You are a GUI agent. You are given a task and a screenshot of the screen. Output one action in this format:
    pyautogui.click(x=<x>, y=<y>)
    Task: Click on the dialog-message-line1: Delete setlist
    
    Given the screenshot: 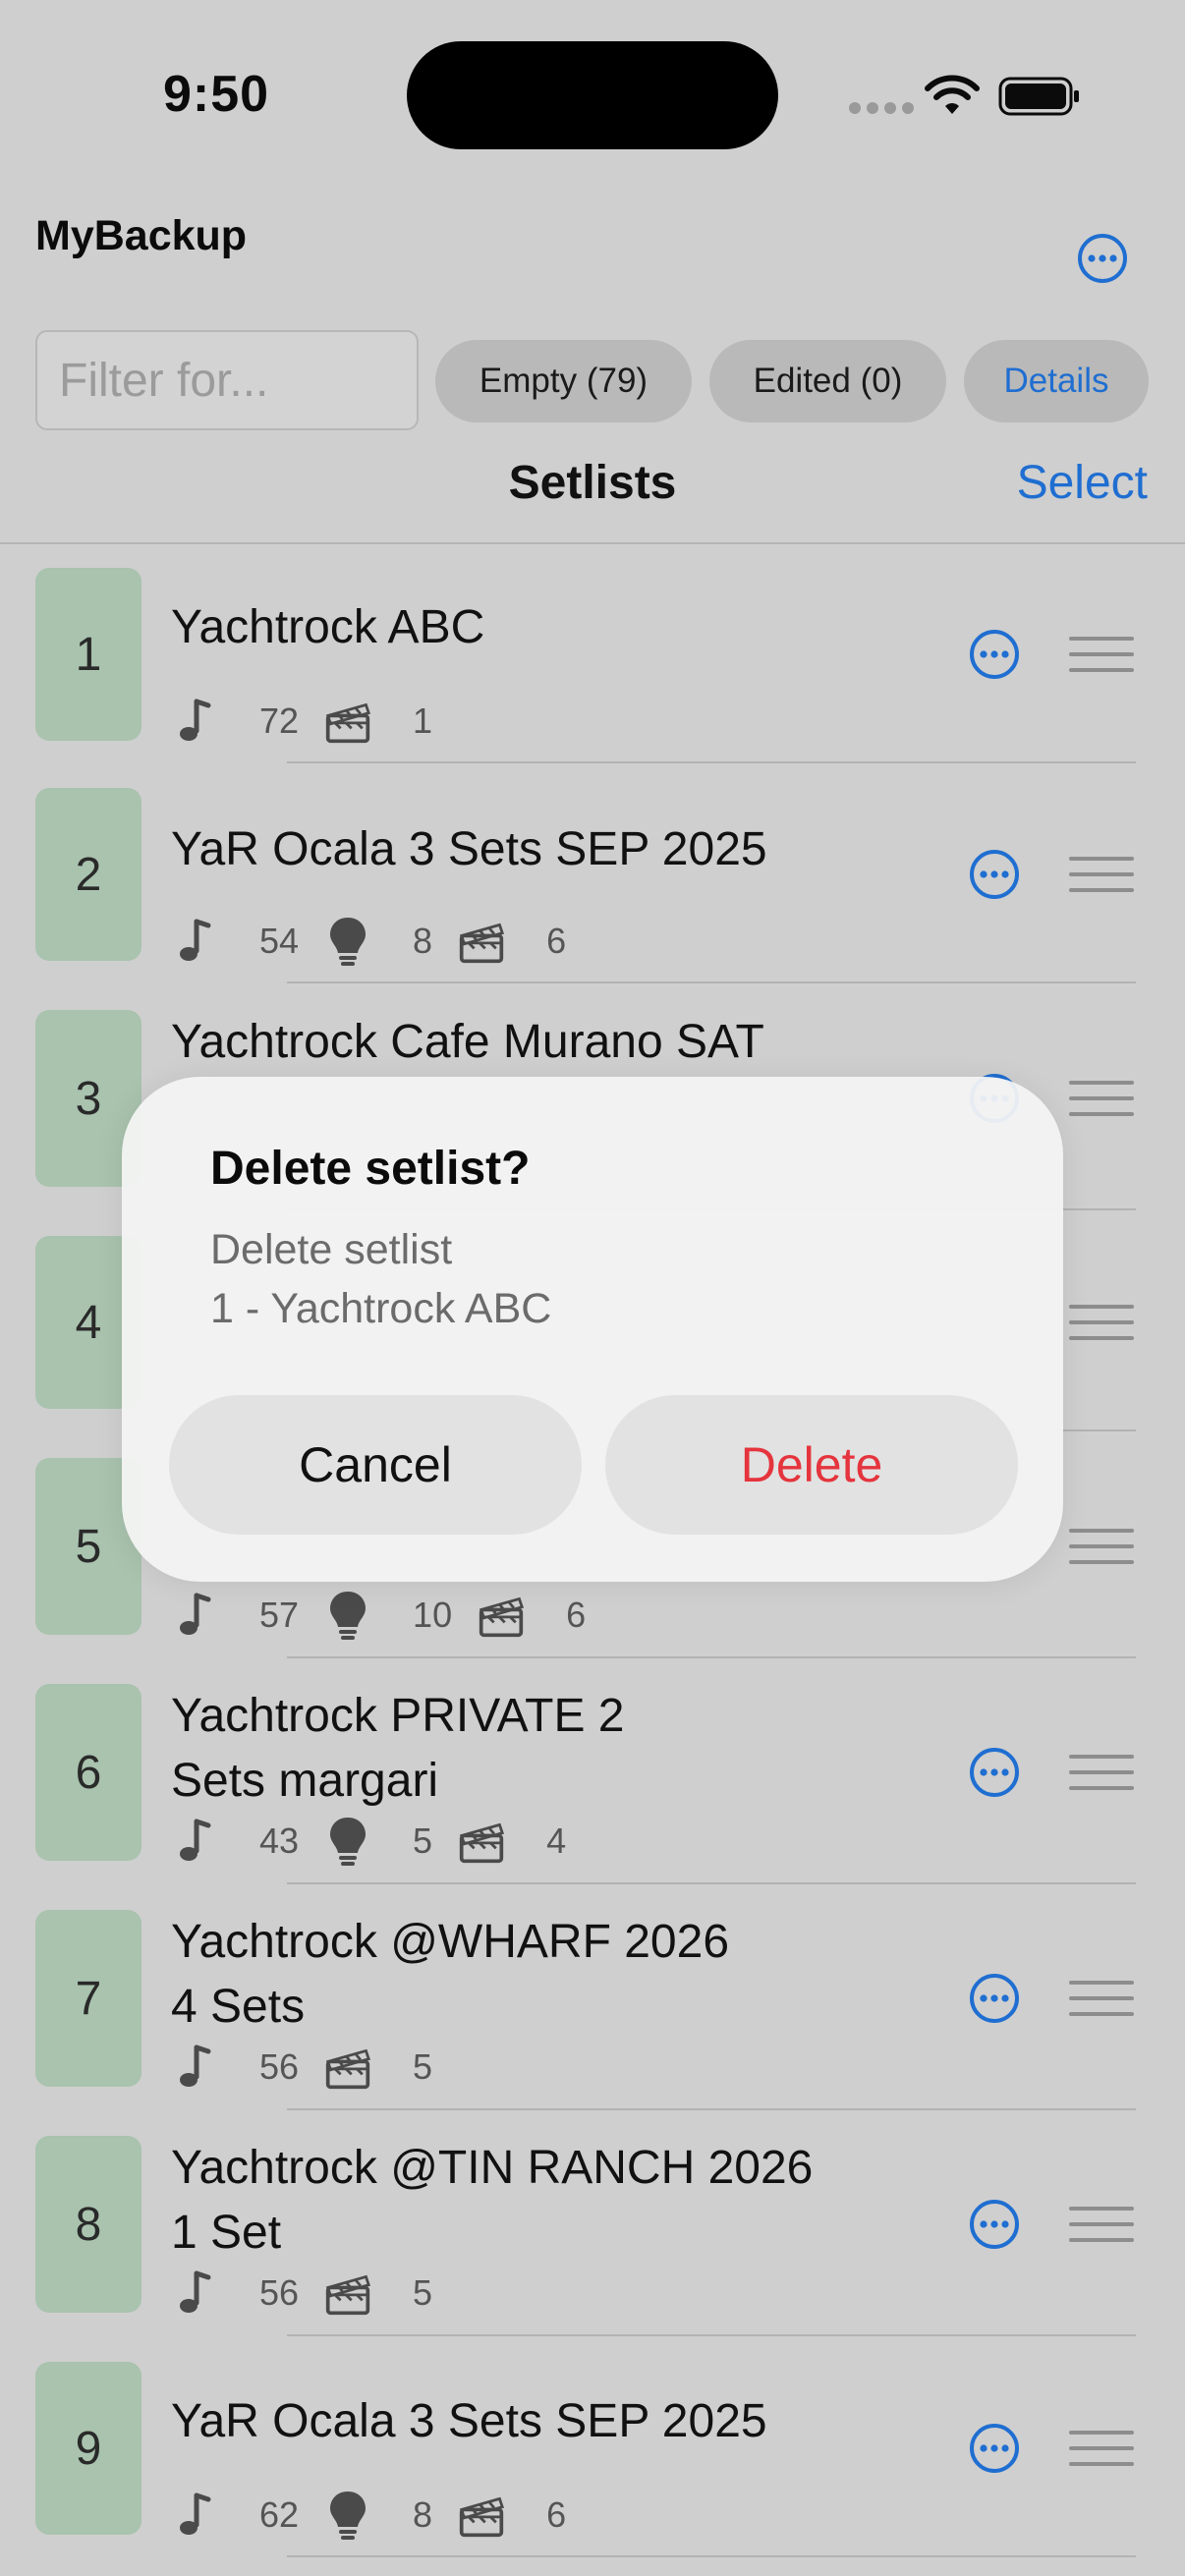 What is the action you would take?
    pyautogui.click(x=332, y=1249)
    